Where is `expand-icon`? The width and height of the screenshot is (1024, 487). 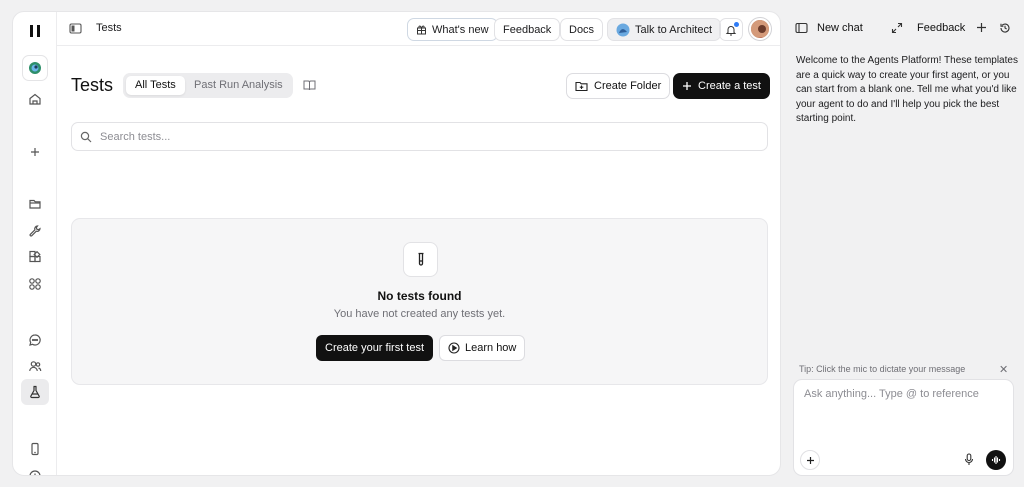 expand-icon is located at coordinates (897, 28).